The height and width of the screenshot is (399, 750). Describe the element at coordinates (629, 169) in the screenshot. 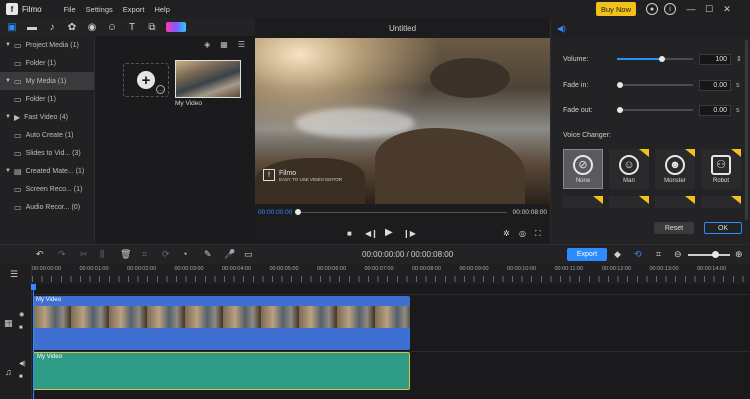

I see `voice-man: ☺ Man` at that location.